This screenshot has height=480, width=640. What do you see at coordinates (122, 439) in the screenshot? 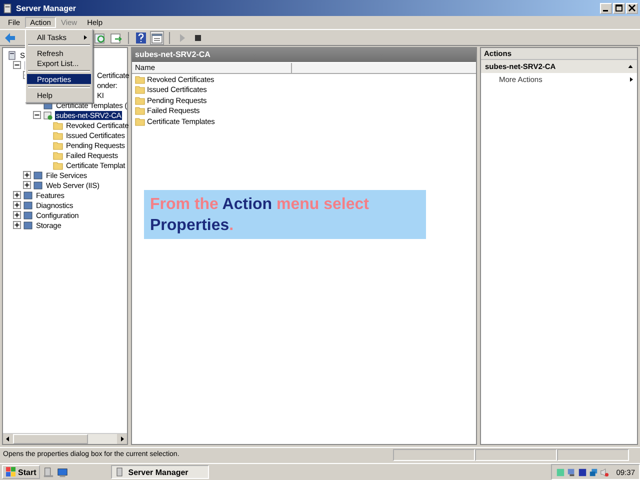
I see `scroll-right-icon` at bounding box center [122, 439].